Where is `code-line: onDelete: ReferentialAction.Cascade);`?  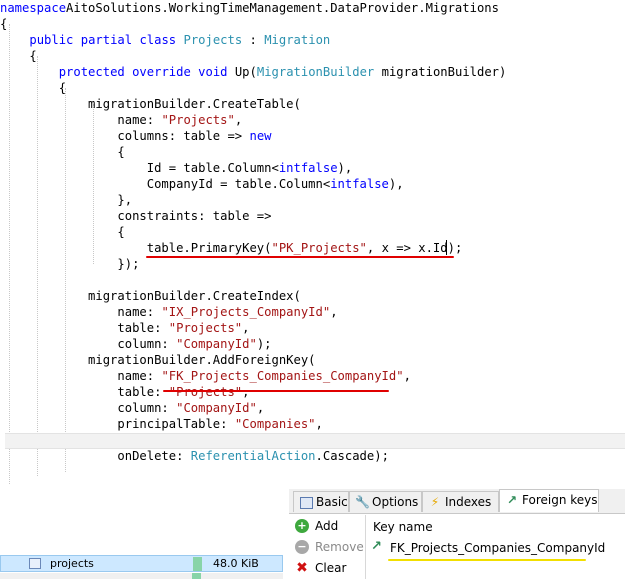 code-line: onDelete: ReferentialAction.Cascade); is located at coordinates (194, 456).